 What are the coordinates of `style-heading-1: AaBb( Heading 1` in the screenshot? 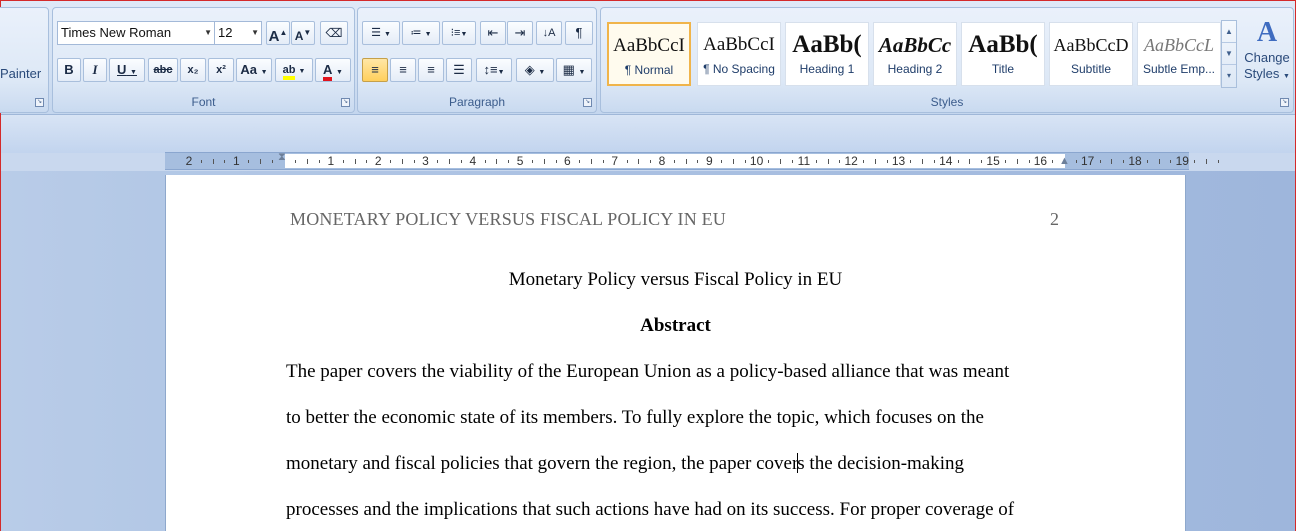 It's located at (827, 54).